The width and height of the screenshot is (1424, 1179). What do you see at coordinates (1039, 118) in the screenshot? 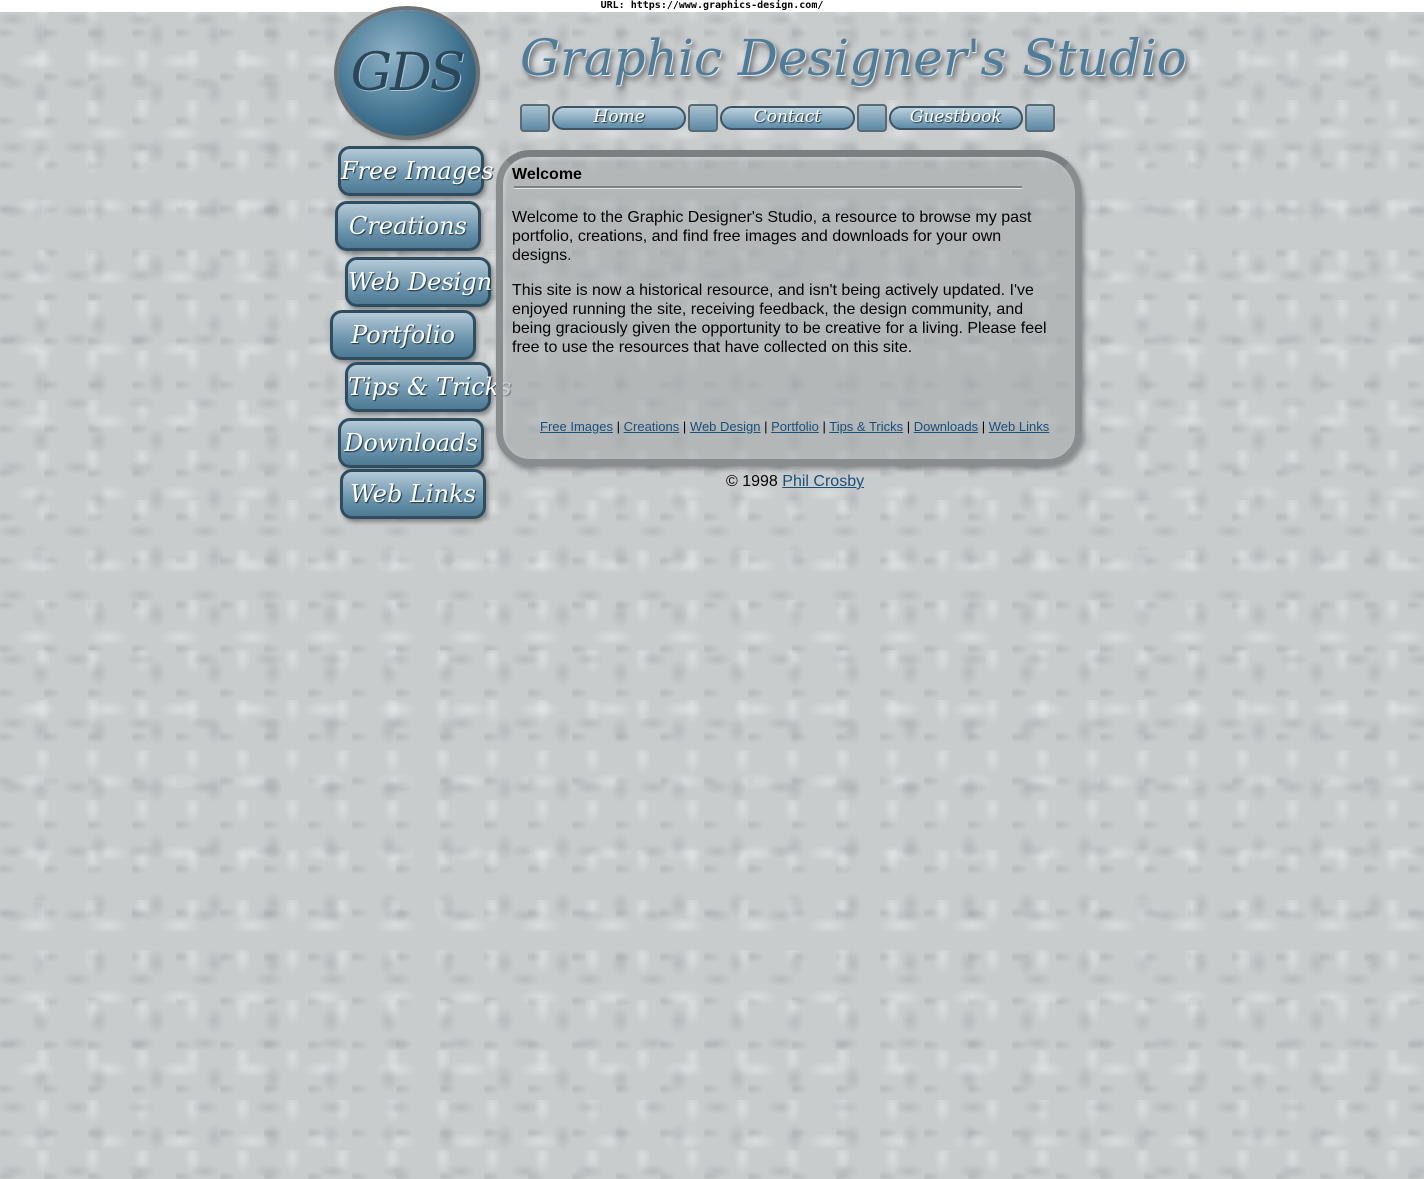
I see `nav-right-cap` at bounding box center [1039, 118].